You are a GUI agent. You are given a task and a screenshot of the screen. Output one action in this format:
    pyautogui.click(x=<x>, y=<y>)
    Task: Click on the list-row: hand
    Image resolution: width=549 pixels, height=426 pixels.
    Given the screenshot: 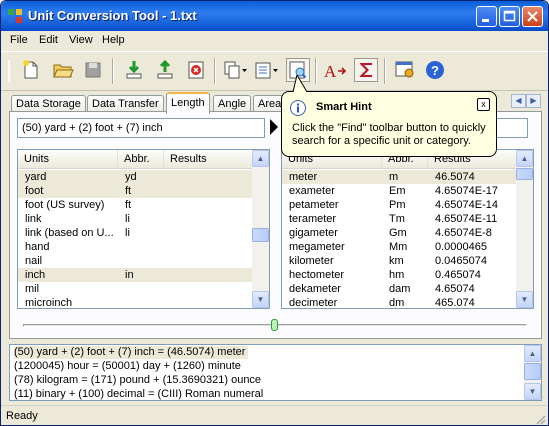 What is the action you would take?
    pyautogui.click(x=136, y=247)
    